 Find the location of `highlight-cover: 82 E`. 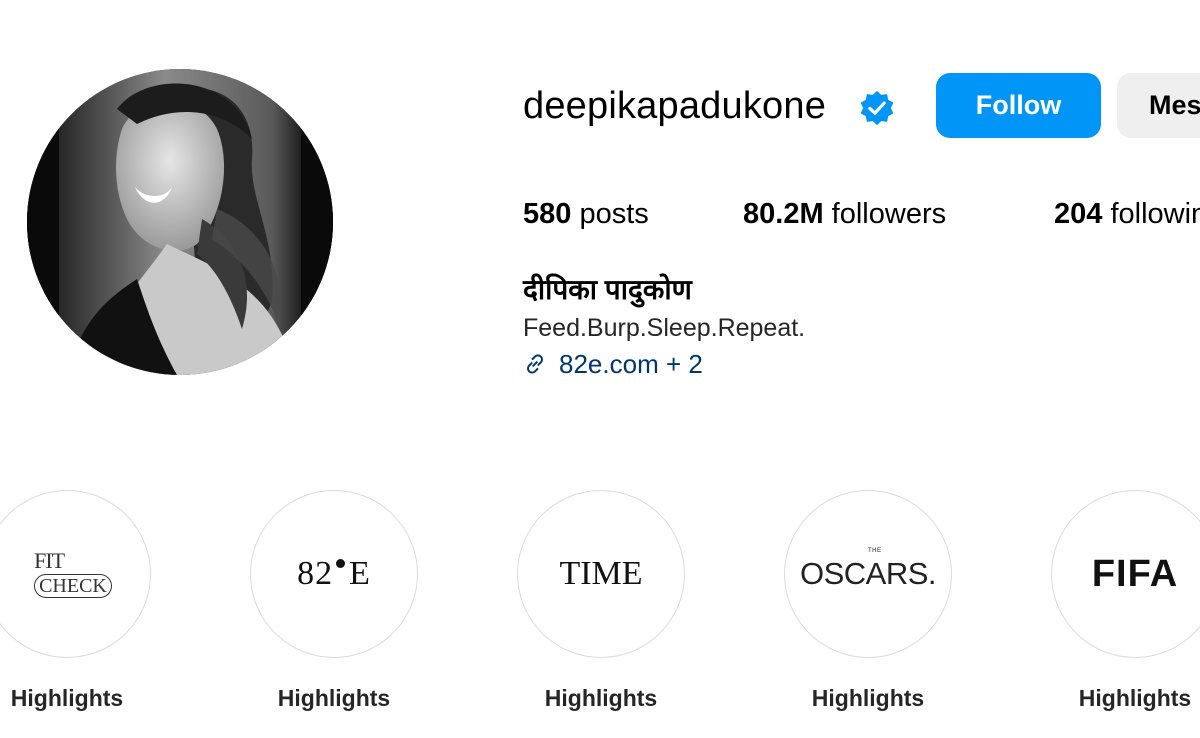

highlight-cover: 82 E is located at coordinates (334, 574).